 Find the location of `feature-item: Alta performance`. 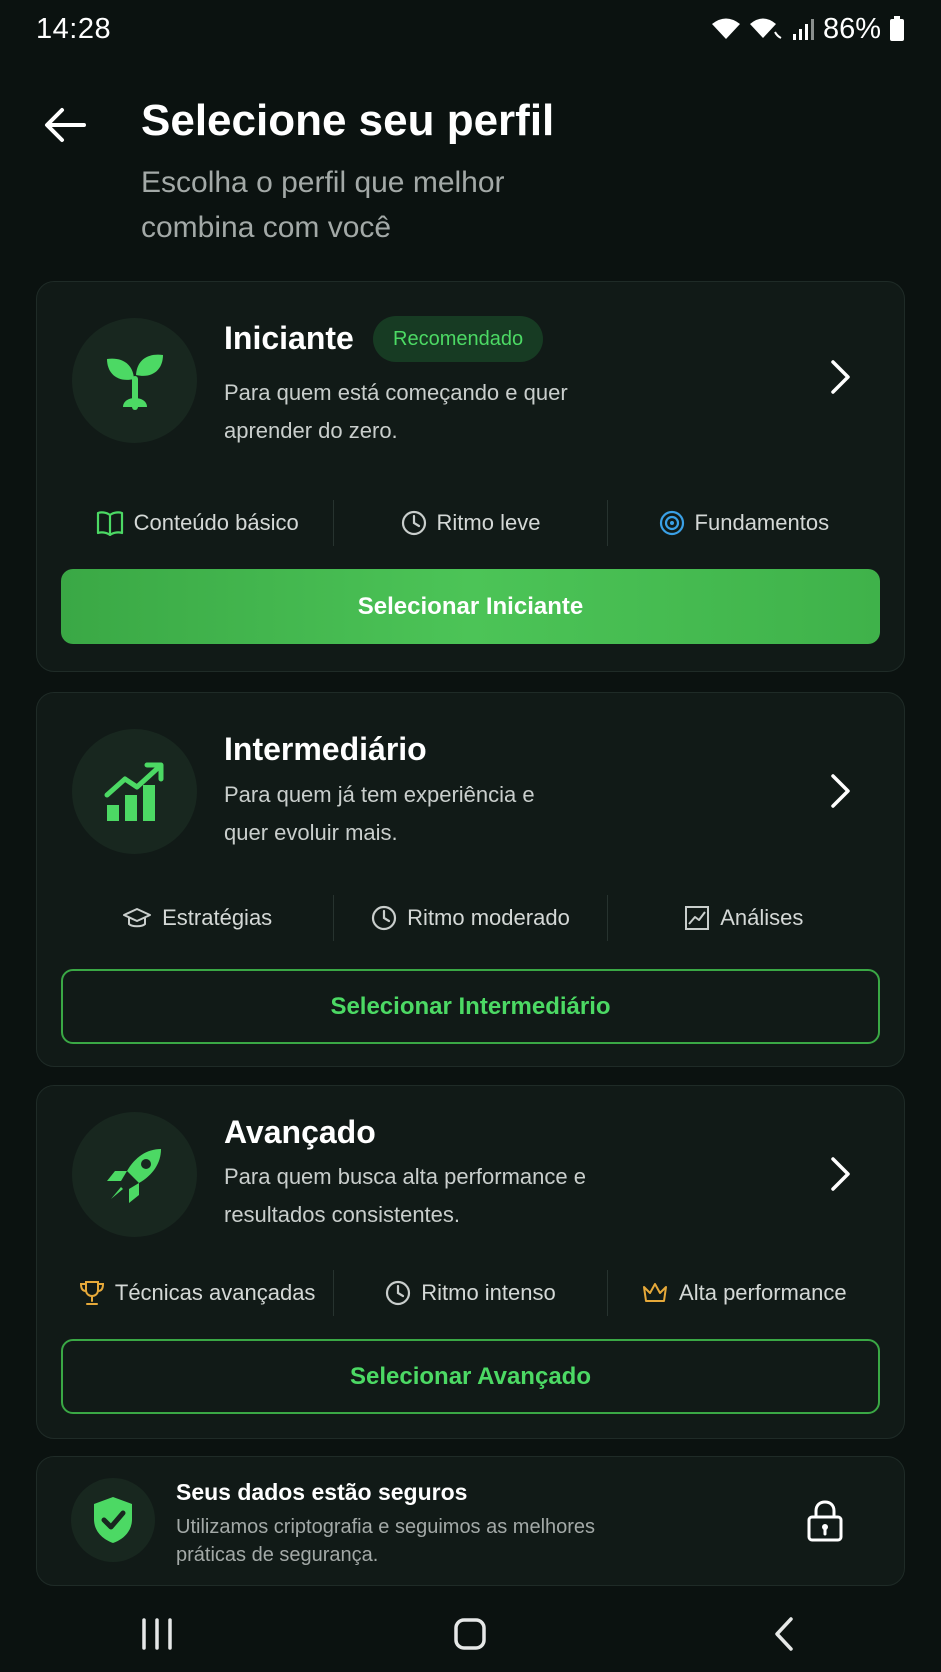

feature-item: Alta performance is located at coordinates (743, 1293).